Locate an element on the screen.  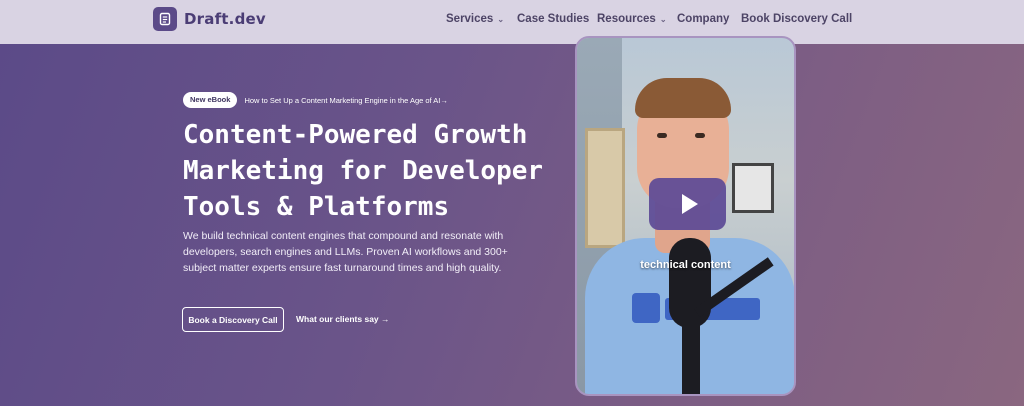
video-person-hair is located at coordinates (683, 98).